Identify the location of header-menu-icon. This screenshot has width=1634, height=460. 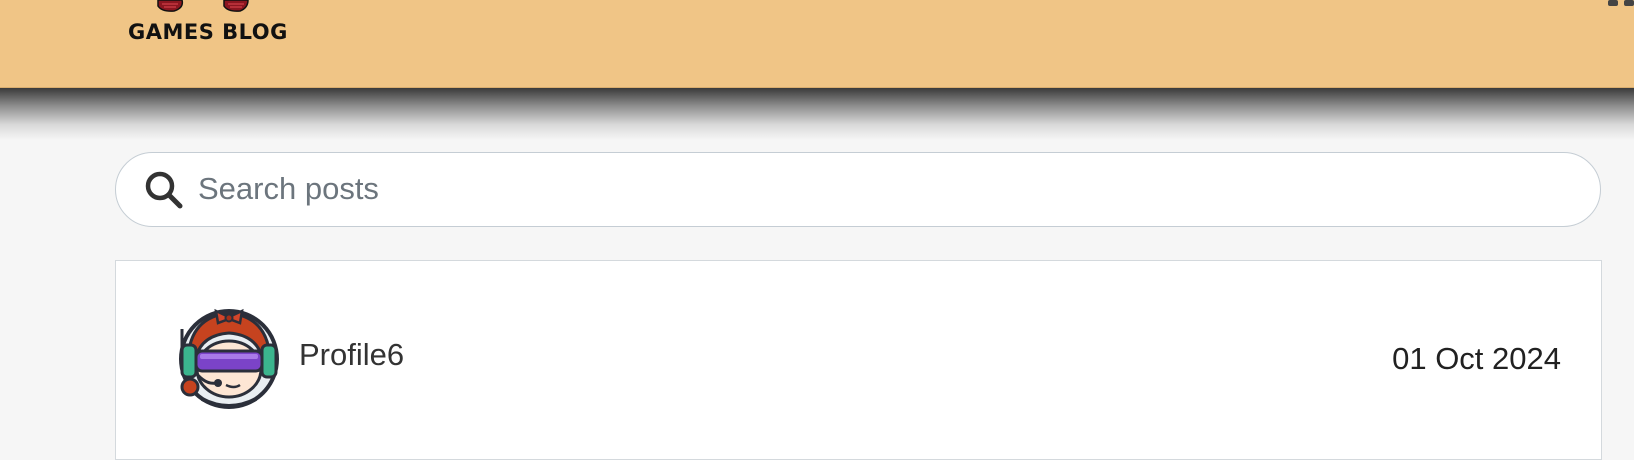
(1614, 4).